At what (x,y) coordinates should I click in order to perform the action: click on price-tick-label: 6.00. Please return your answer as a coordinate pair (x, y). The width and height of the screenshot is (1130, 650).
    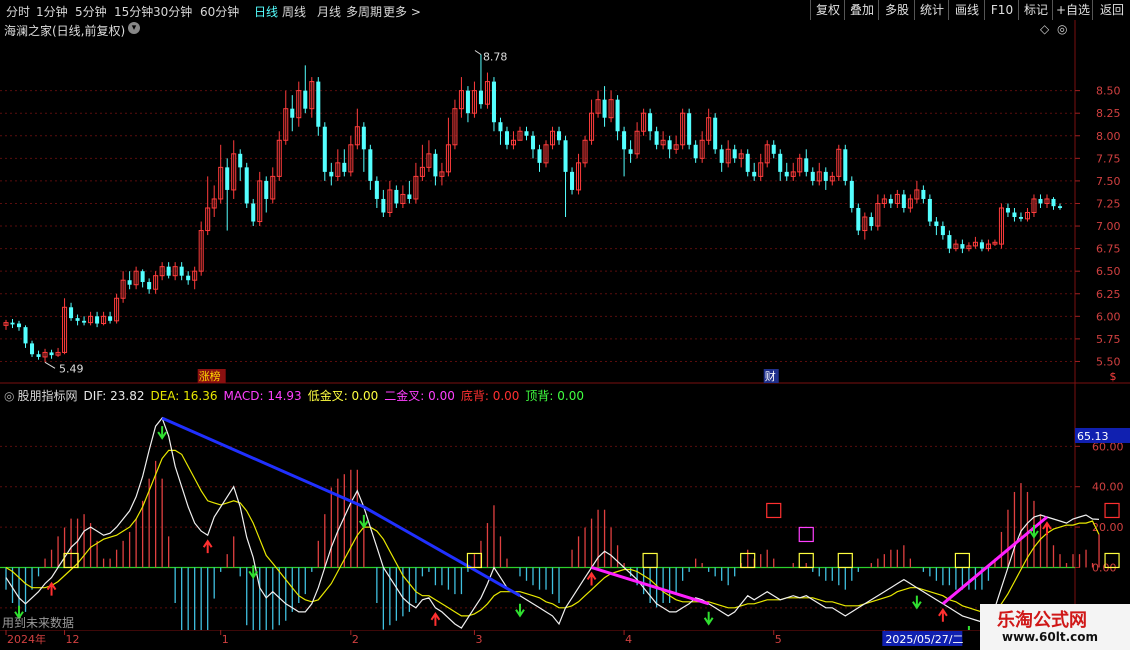
    Looking at the image, I should click on (1108, 316).